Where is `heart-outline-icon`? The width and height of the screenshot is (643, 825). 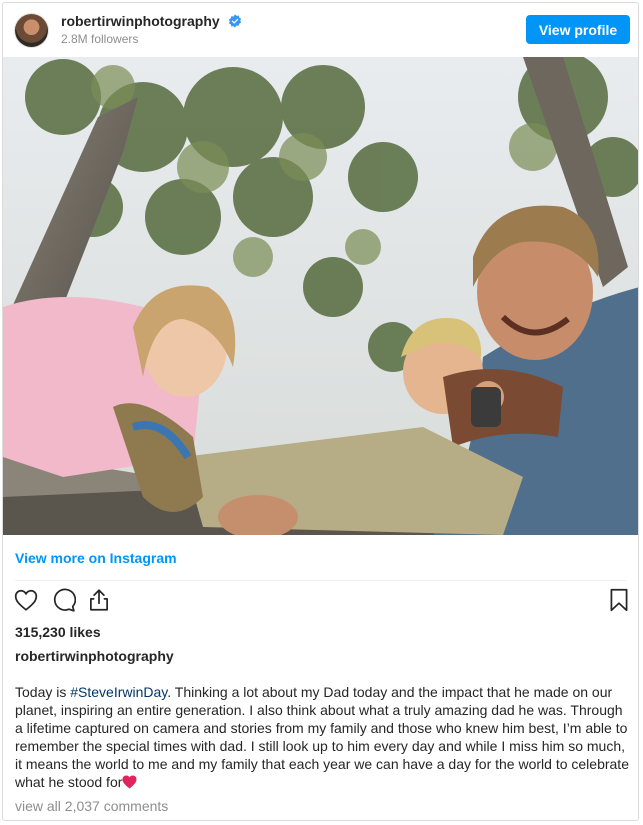 heart-outline-icon is located at coordinates (26, 600).